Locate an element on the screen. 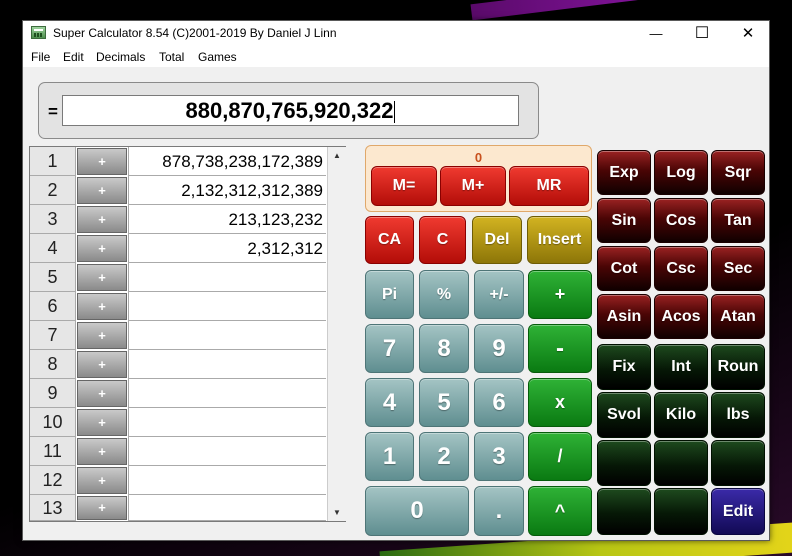  maximize-button: ☐ is located at coordinates (702, 33).